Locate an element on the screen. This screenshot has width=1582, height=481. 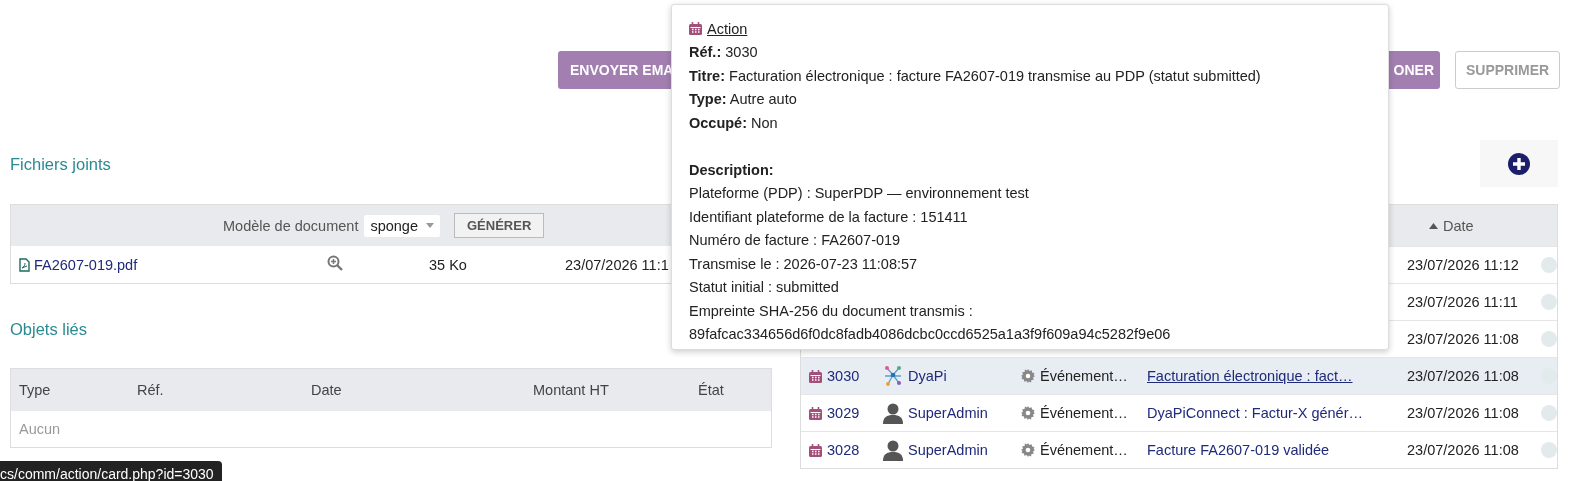
empty-text: Aucun is located at coordinates (40, 429).